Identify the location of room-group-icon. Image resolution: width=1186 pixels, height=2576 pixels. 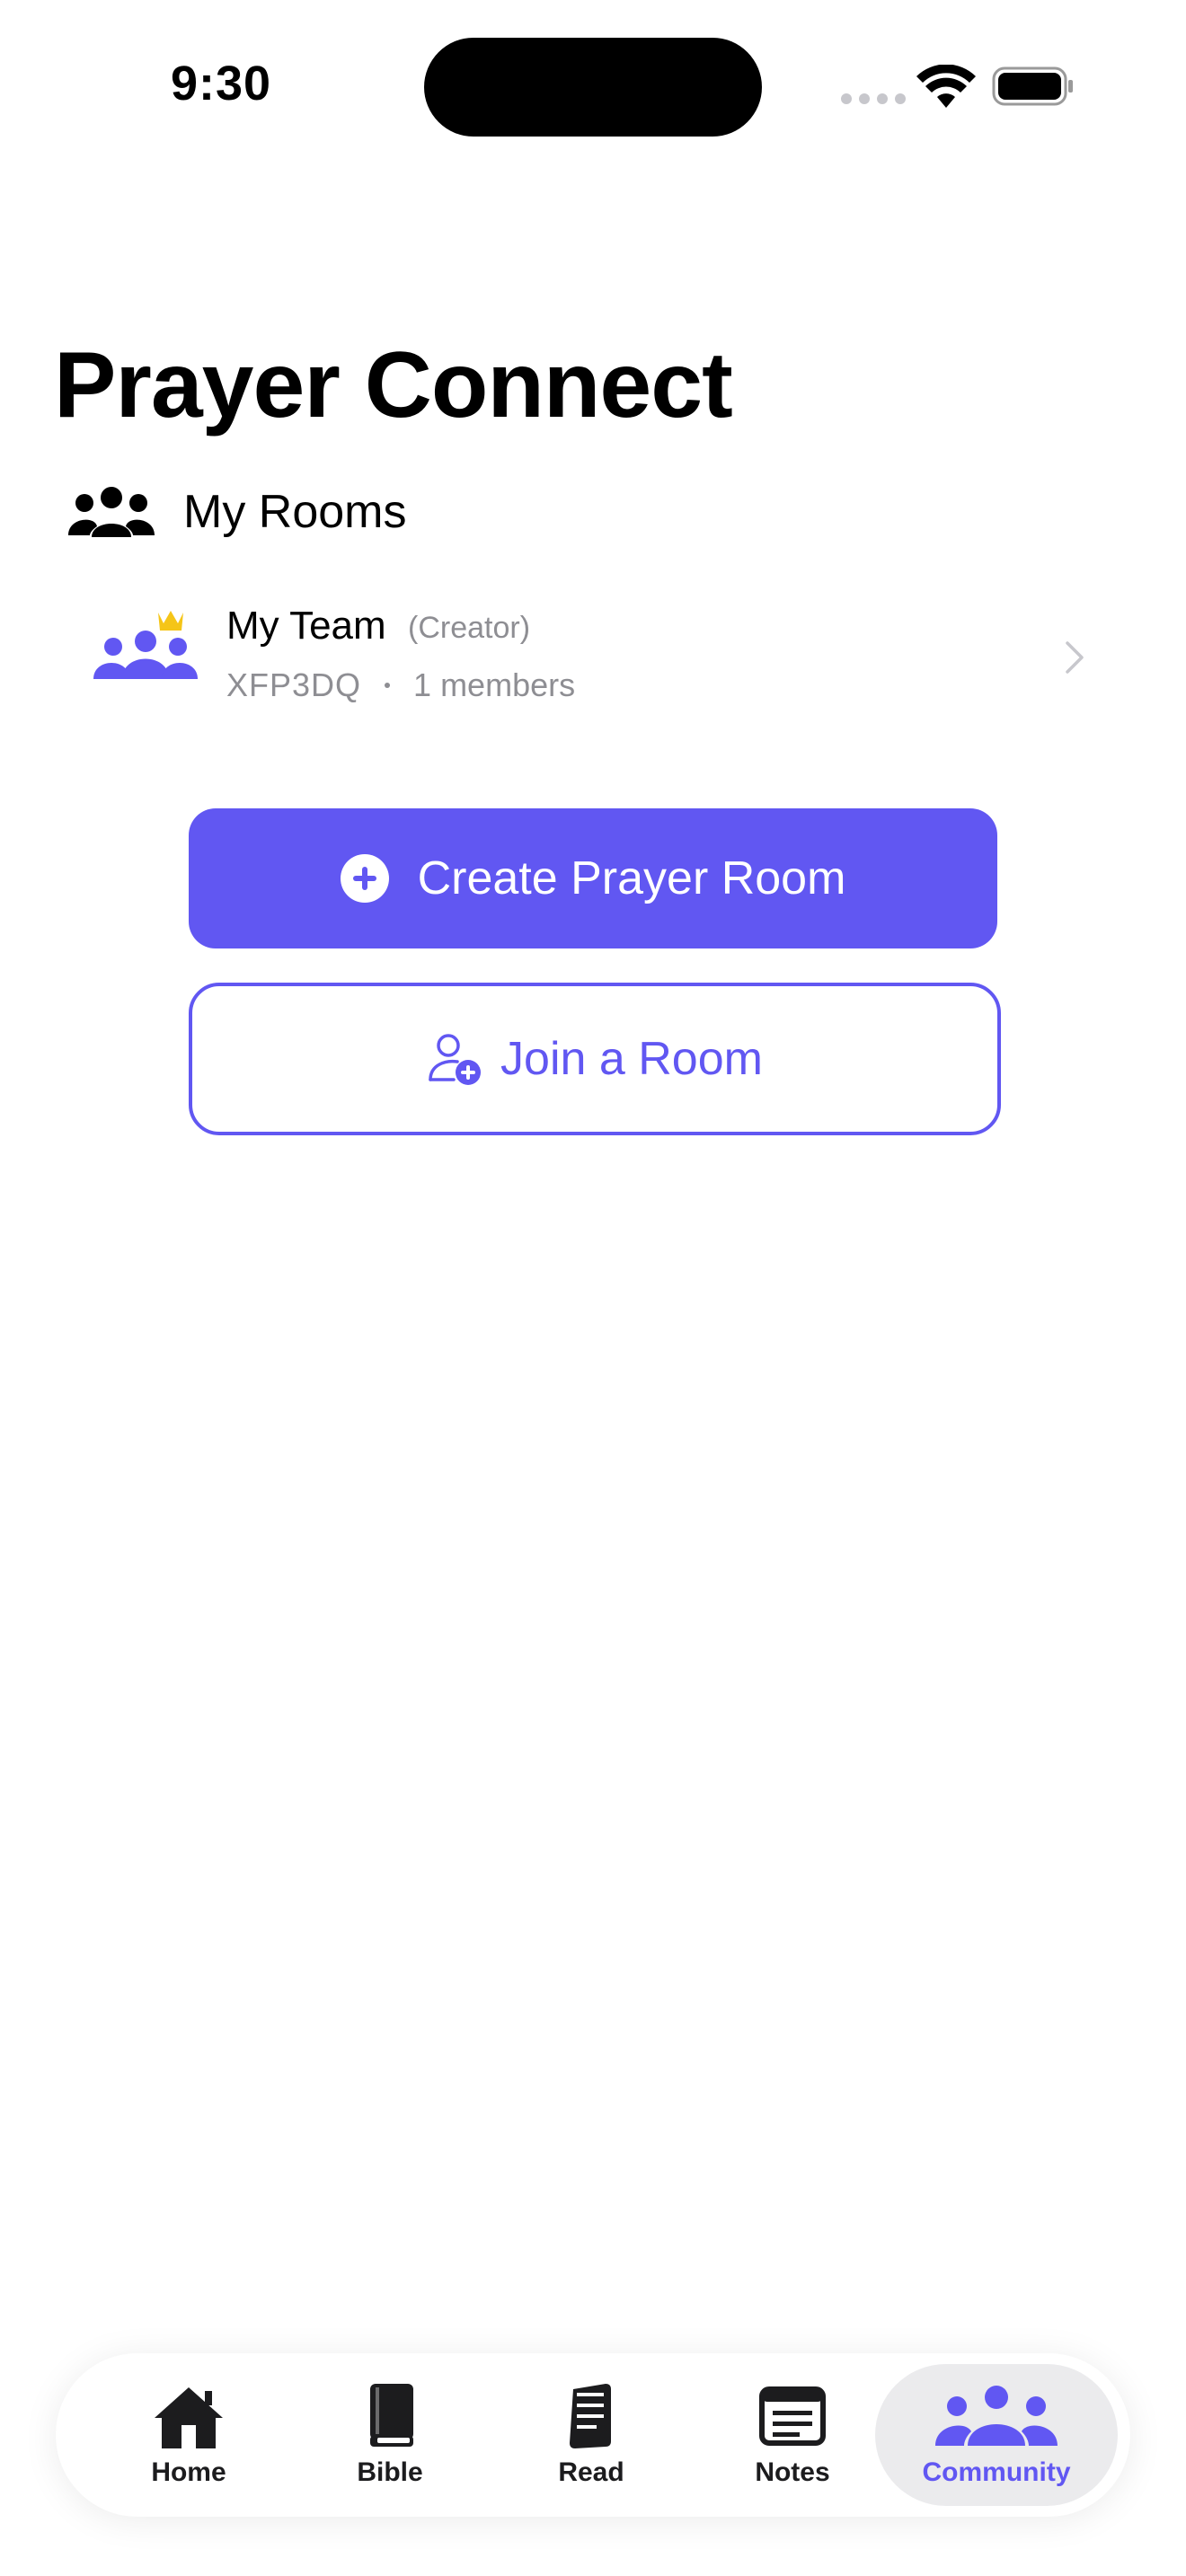
(145, 645).